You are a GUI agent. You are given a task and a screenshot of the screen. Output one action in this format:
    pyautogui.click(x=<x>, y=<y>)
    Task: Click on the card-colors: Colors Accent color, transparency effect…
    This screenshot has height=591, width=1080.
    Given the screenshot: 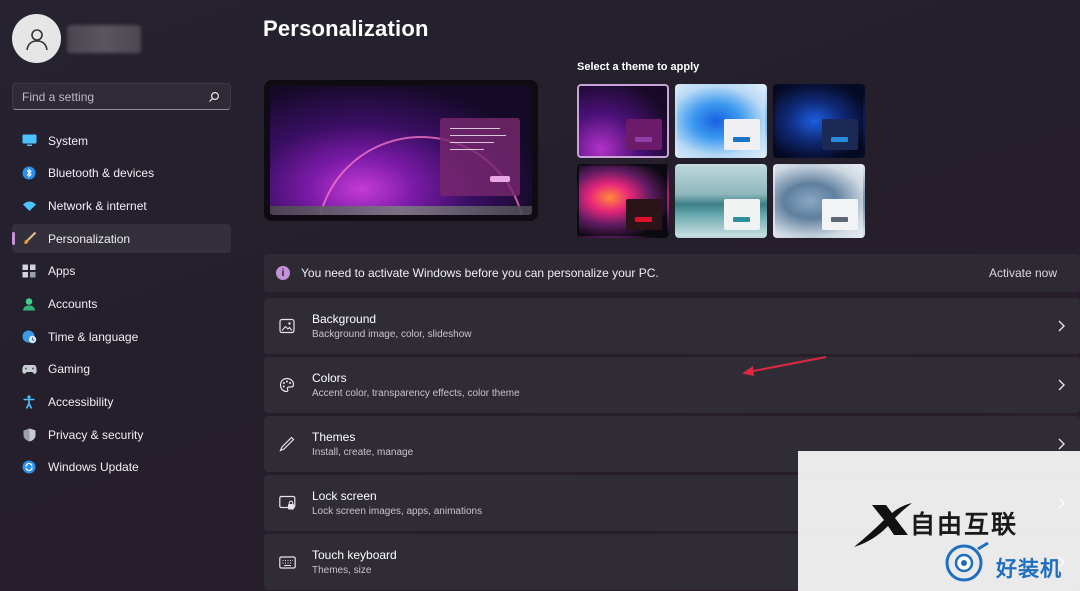 What is the action you would take?
    pyautogui.click(x=672, y=385)
    